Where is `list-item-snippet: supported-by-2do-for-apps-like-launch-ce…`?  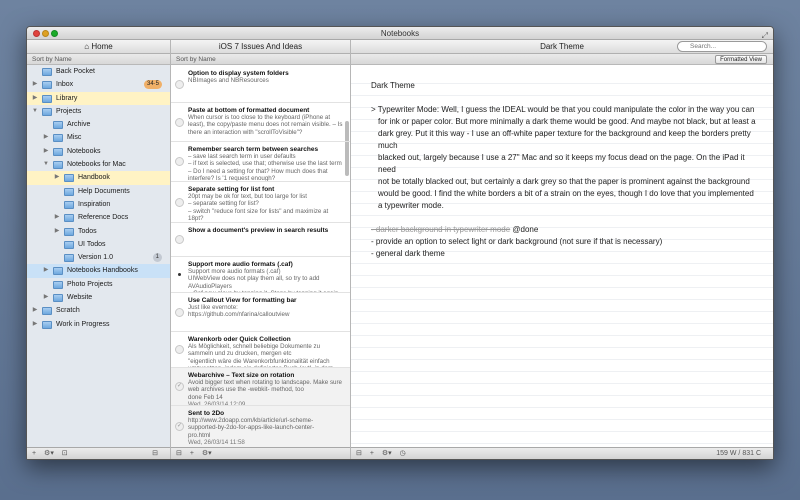
list-item-snippet: supported-by-2do-for-apps-like-launch-ce… is located at coordinates (251, 428).